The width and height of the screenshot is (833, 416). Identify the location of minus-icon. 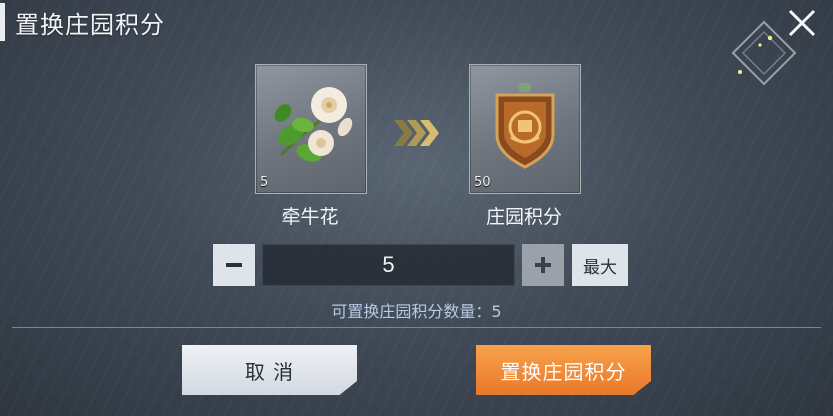
(234, 265).